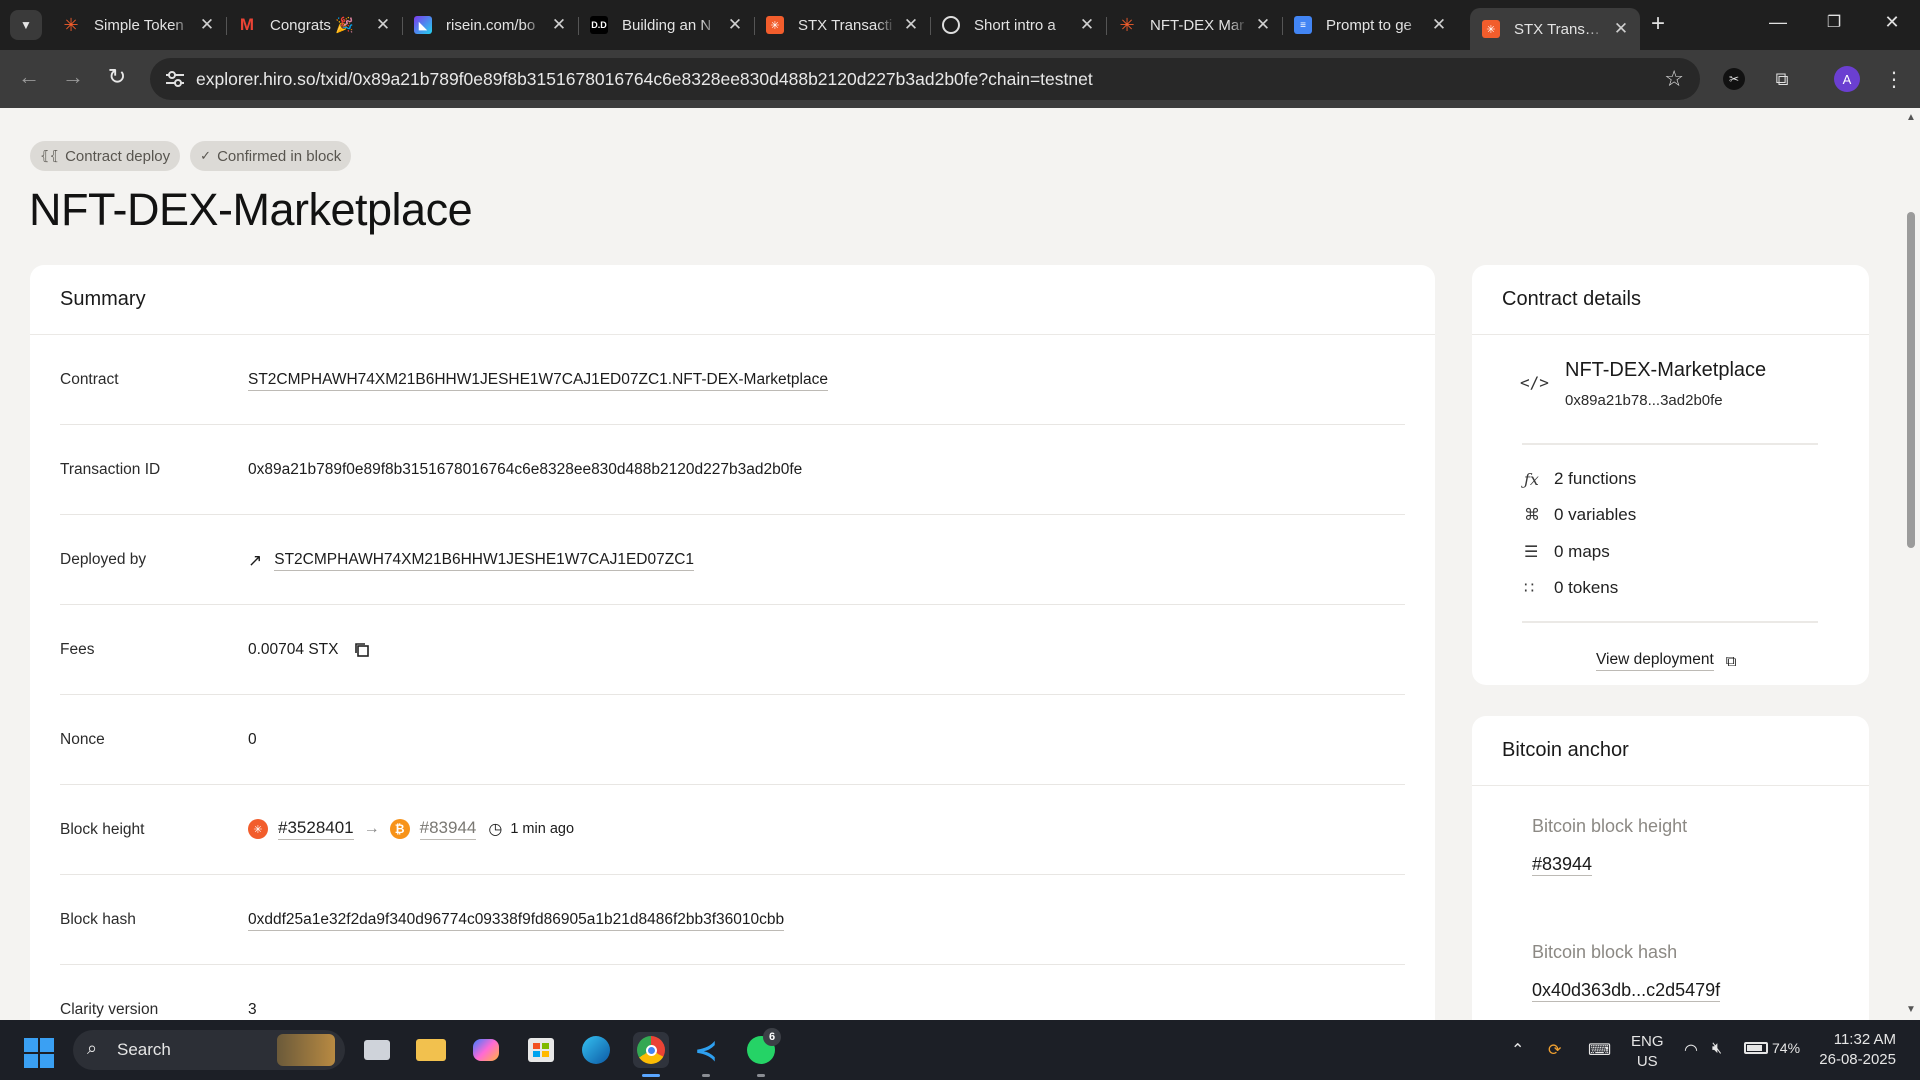 The image size is (1920, 1080). What do you see at coordinates (599, 25) in the screenshot?
I see `dd-icon: D.D` at bounding box center [599, 25].